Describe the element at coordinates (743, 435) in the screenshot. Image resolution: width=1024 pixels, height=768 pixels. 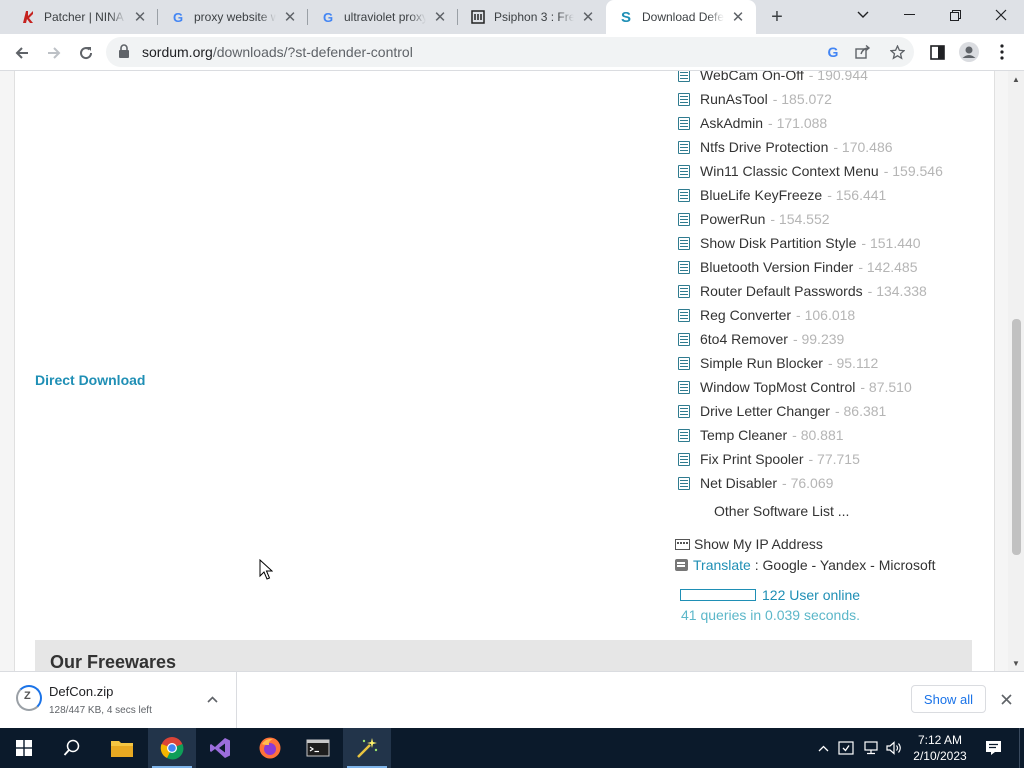
I see `software-name: Temp Cleaner` at that location.